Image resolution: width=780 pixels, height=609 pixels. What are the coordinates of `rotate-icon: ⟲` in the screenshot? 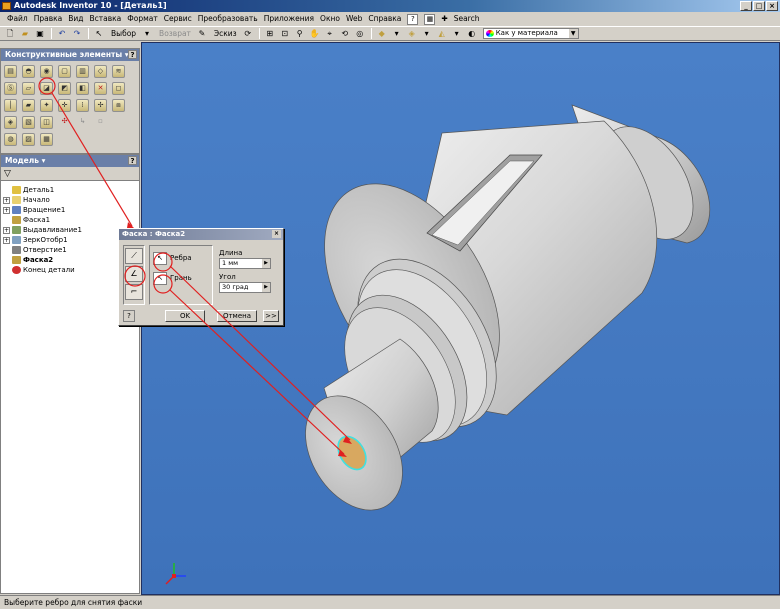 It's located at (345, 34).